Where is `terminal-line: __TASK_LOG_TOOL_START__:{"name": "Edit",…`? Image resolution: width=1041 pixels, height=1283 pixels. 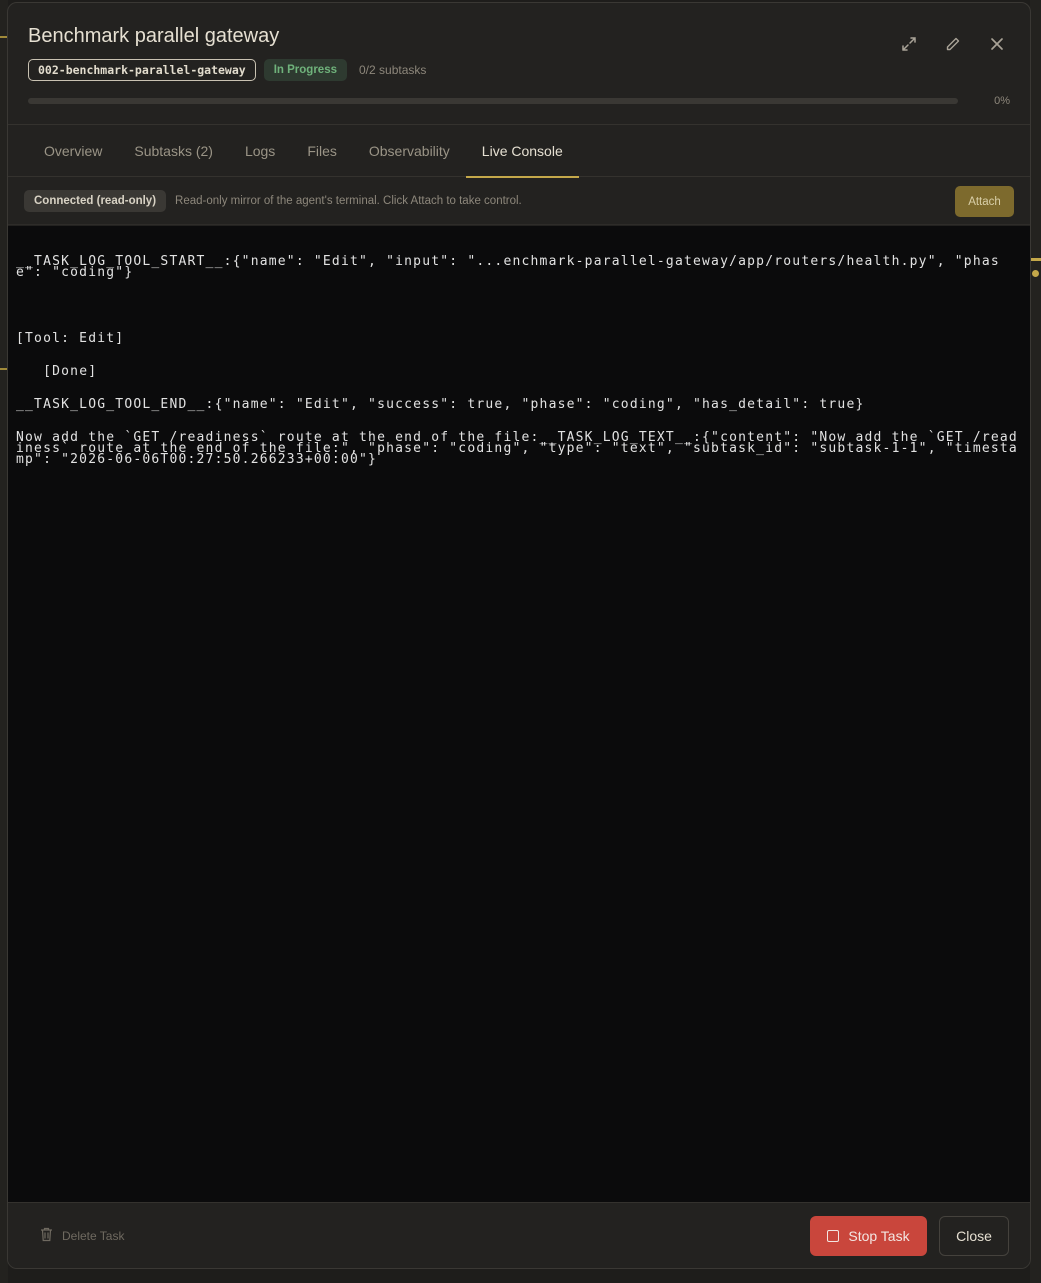 terminal-line: __TASK_LOG_TOOL_START__:{"name": "Edit",… is located at coordinates (508, 267).